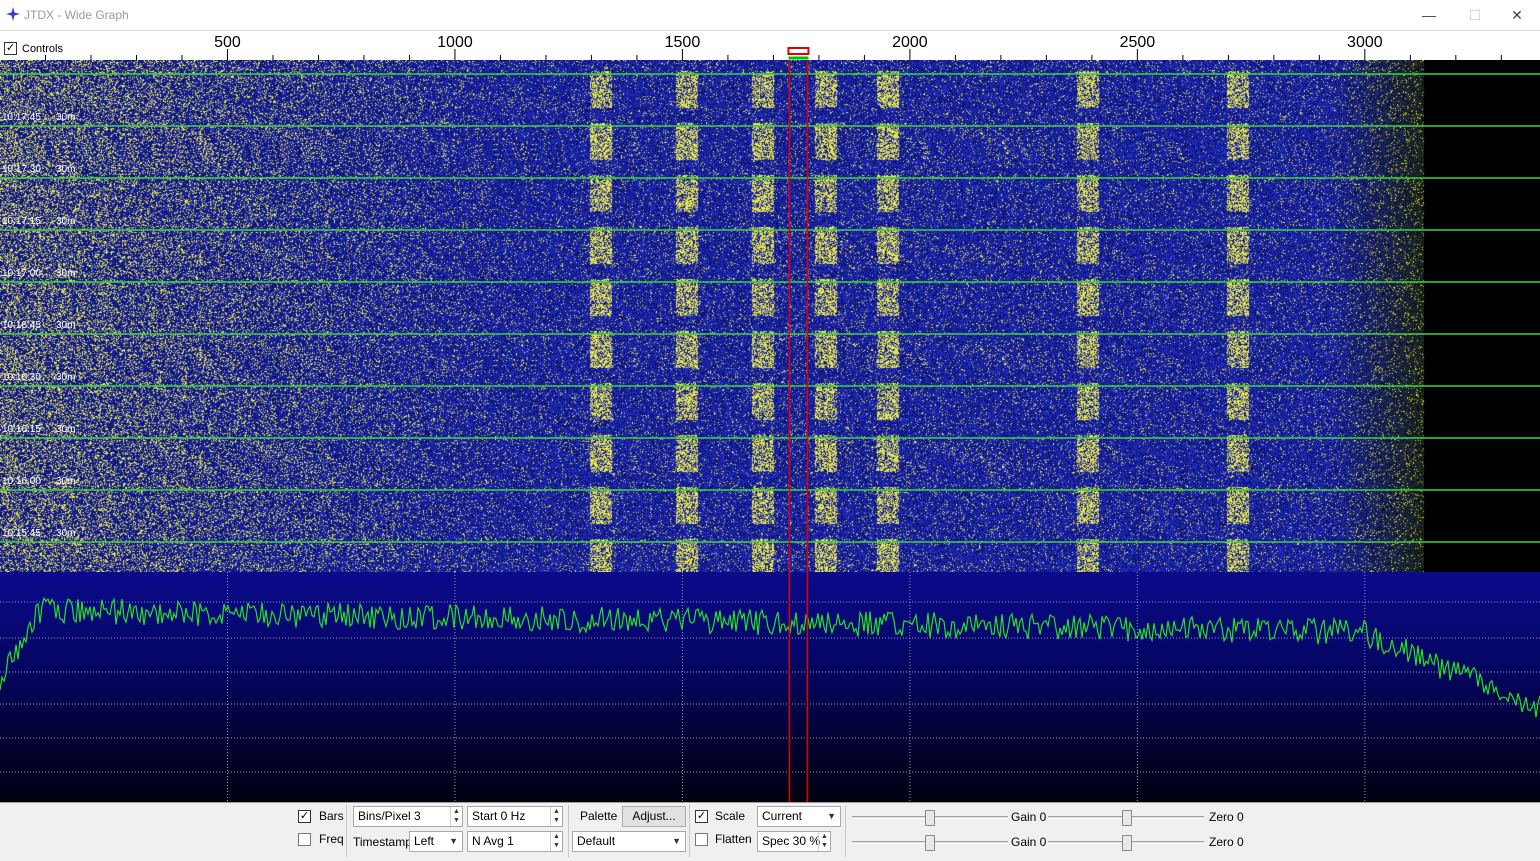 This screenshot has height=861, width=1540. What do you see at coordinates (629, 841) in the screenshot?
I see `palette-combo: Default ▼` at bounding box center [629, 841].